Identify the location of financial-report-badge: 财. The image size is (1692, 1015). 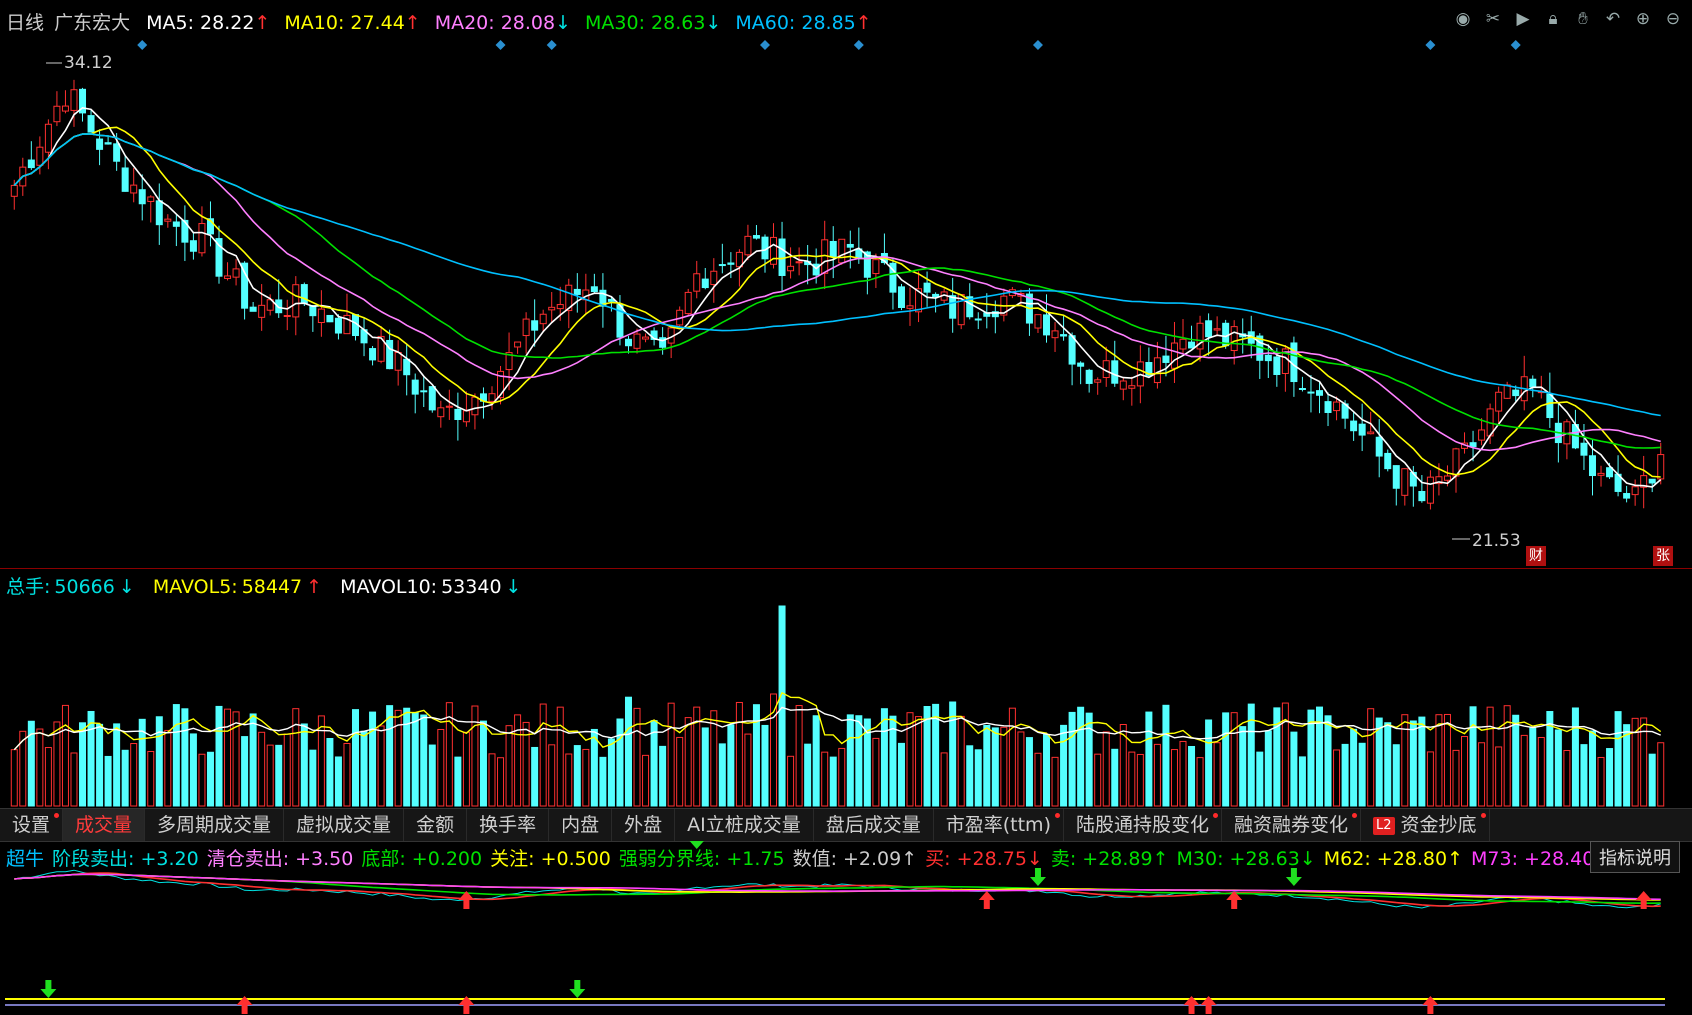
(1536, 556).